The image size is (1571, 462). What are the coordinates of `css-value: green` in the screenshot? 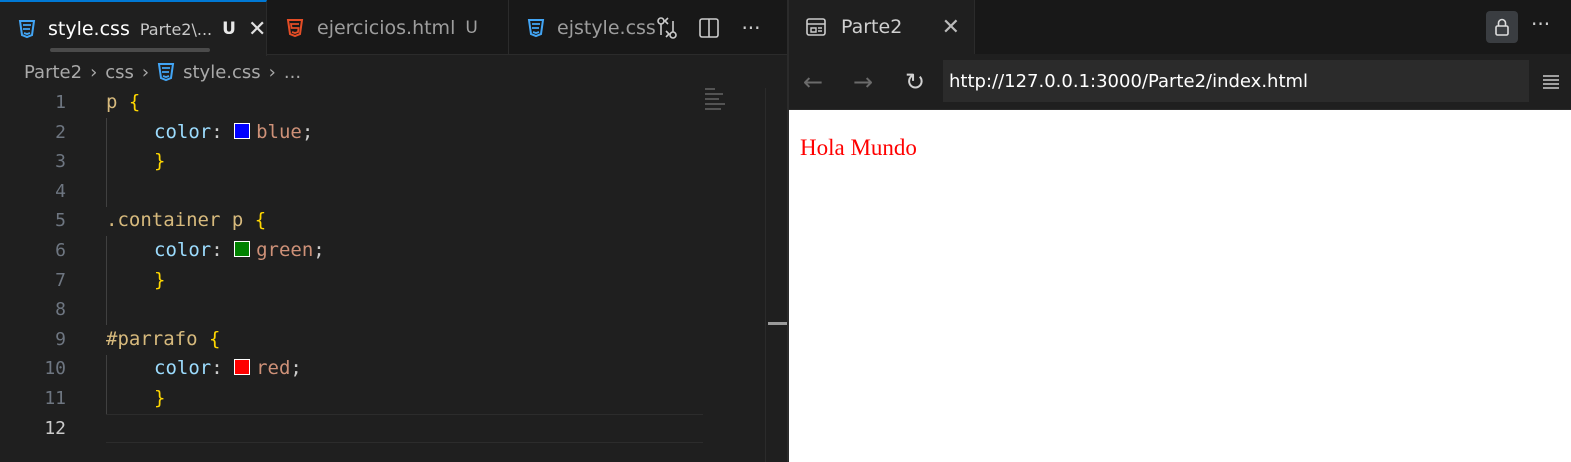 It's located at (285, 249).